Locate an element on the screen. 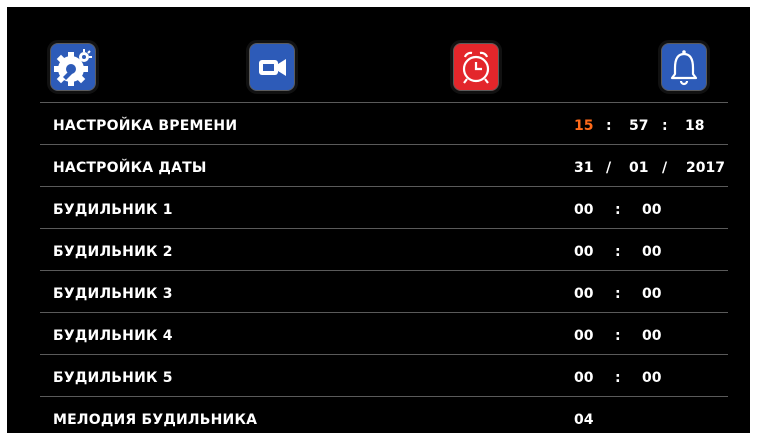 Image resolution: width=757 pixels, height=433 pixels. row-label: БУДИЛЬНИК 5 is located at coordinates (113, 378).